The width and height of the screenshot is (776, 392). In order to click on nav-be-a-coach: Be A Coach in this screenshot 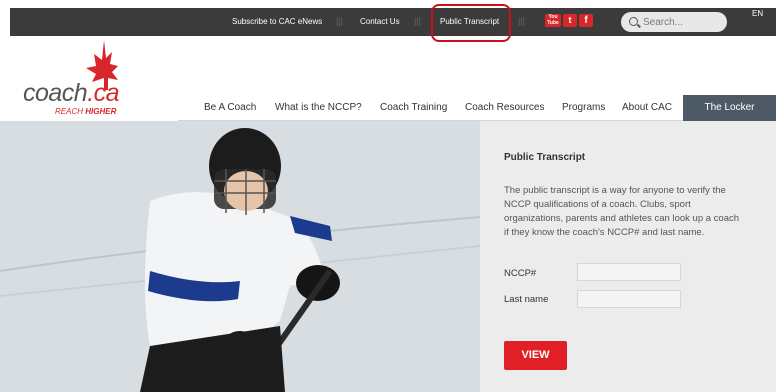, I will do `click(230, 107)`.